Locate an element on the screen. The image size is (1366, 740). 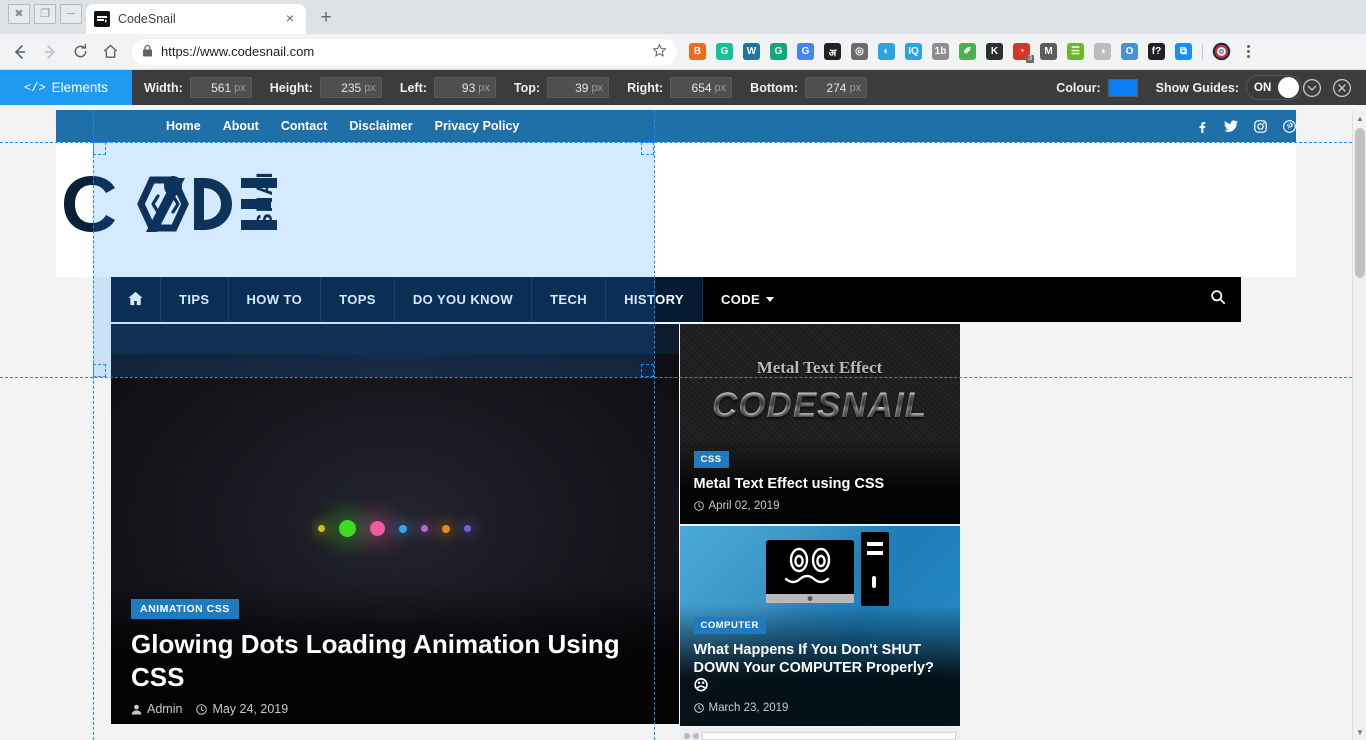
address-bar: https://www.codesnail.com is located at coordinates (404, 51).